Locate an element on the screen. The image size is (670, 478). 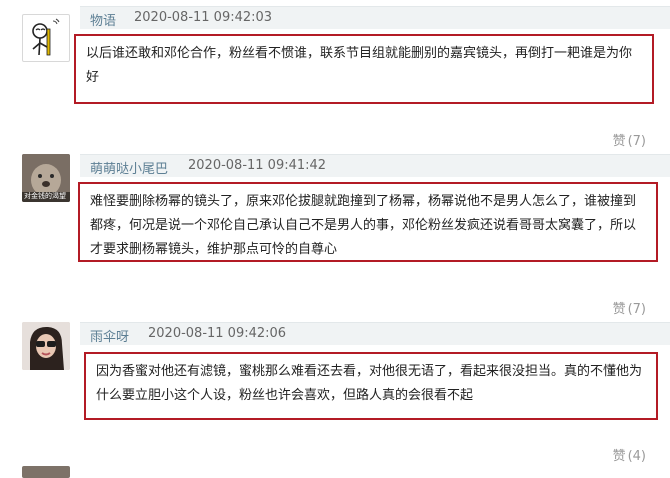
avatar: 对金钱的渴望 is located at coordinates (46, 178).